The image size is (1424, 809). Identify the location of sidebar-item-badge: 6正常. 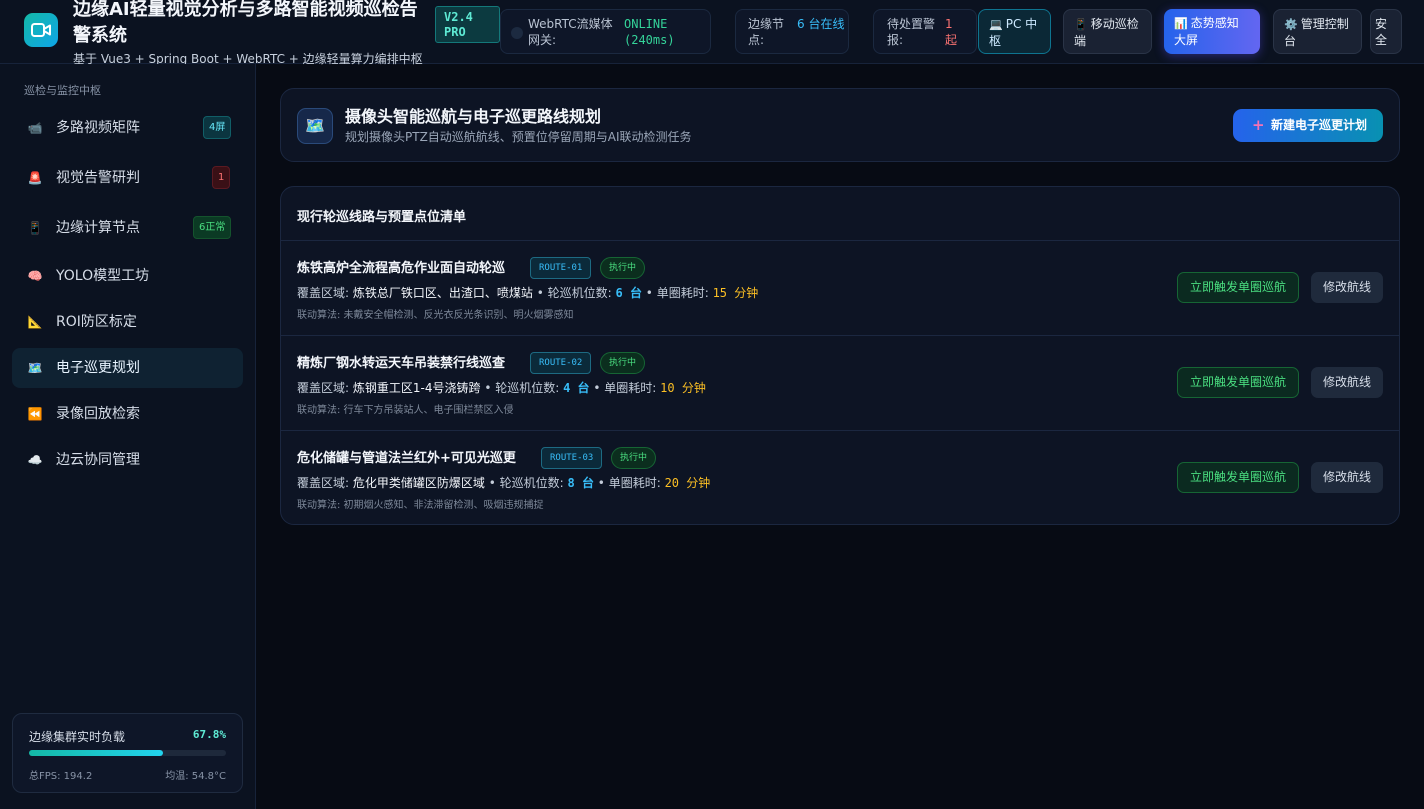
(212, 227).